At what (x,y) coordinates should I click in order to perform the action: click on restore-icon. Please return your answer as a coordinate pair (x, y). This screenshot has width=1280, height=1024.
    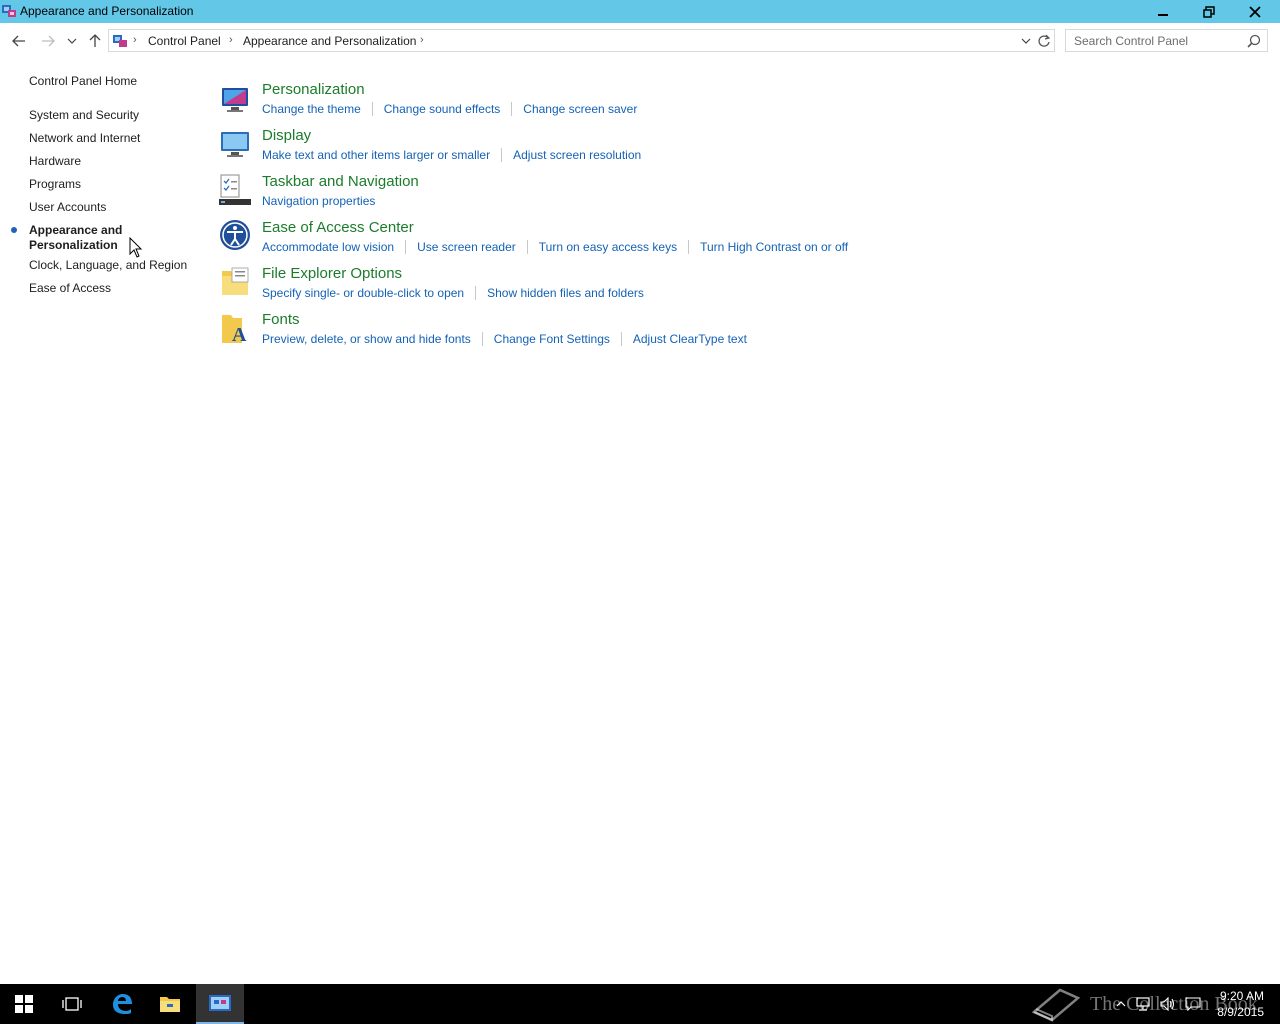
    Looking at the image, I should click on (1209, 11).